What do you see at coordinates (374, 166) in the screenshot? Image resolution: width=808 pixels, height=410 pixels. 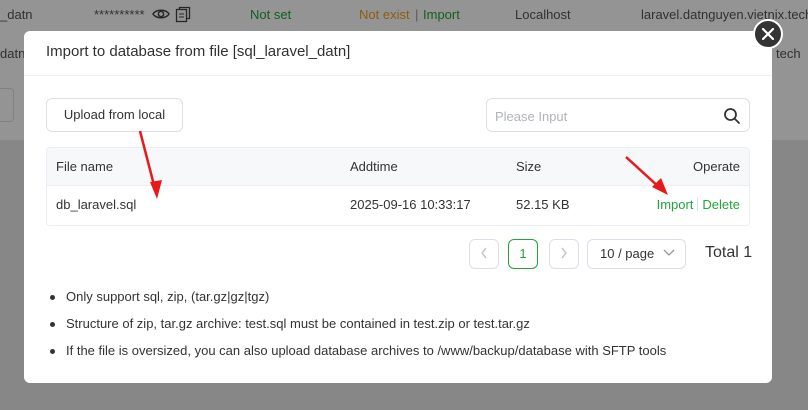 I see `column-addtime: Addtime` at bounding box center [374, 166].